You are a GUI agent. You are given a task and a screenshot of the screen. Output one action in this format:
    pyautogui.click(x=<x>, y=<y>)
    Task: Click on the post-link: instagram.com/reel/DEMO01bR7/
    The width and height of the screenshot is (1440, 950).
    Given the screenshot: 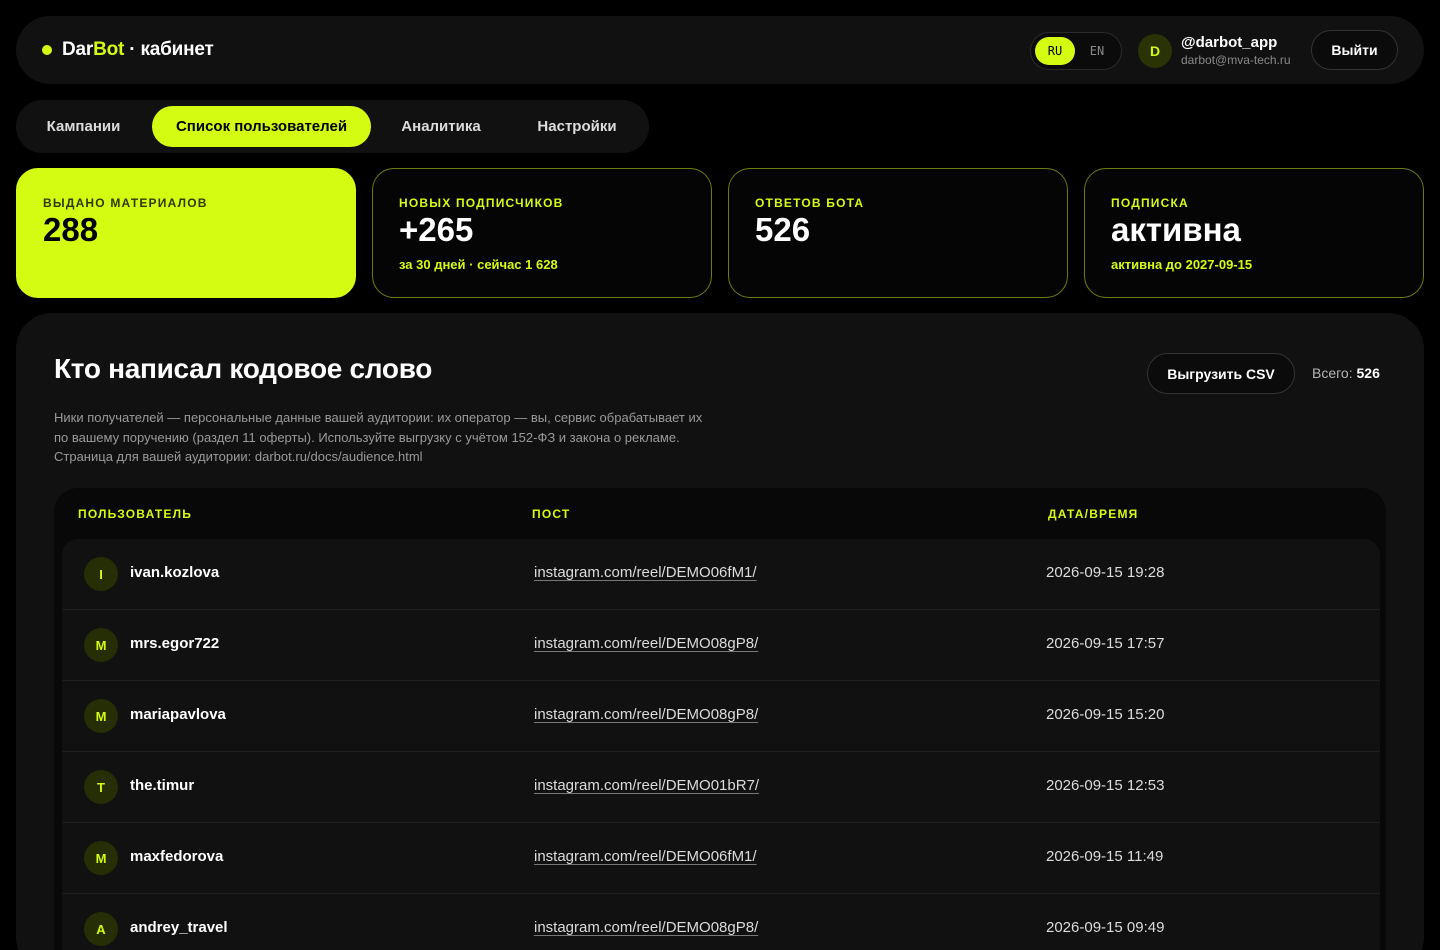 What is the action you would take?
    pyautogui.click(x=646, y=785)
    